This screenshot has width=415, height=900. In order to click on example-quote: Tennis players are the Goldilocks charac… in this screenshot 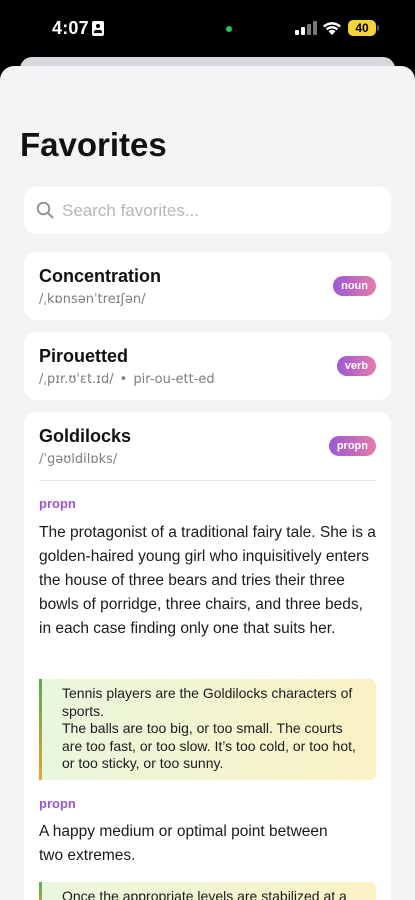, I will do `click(207, 729)`.